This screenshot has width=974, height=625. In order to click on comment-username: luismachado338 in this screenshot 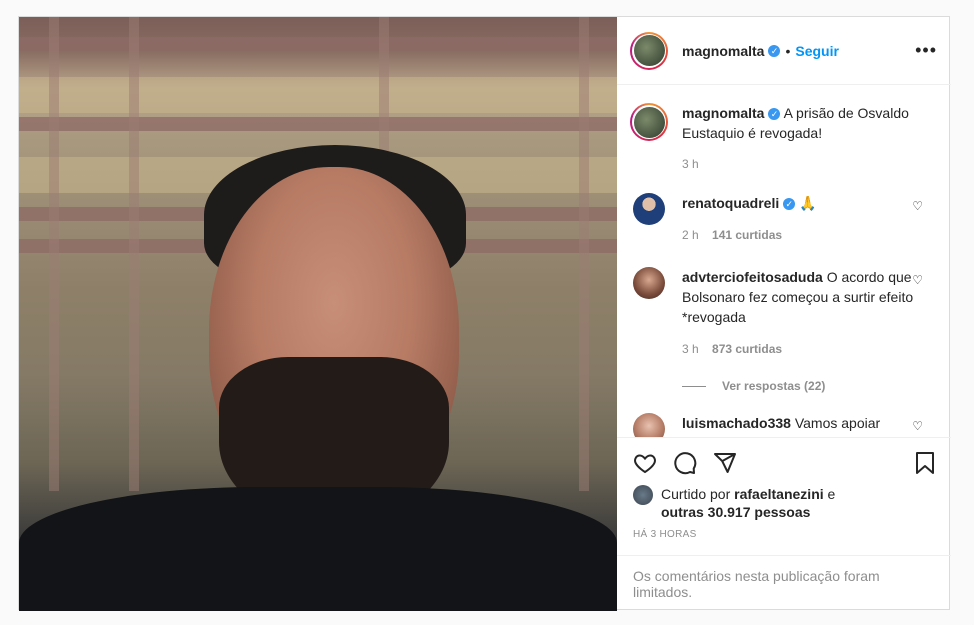, I will do `click(736, 423)`.